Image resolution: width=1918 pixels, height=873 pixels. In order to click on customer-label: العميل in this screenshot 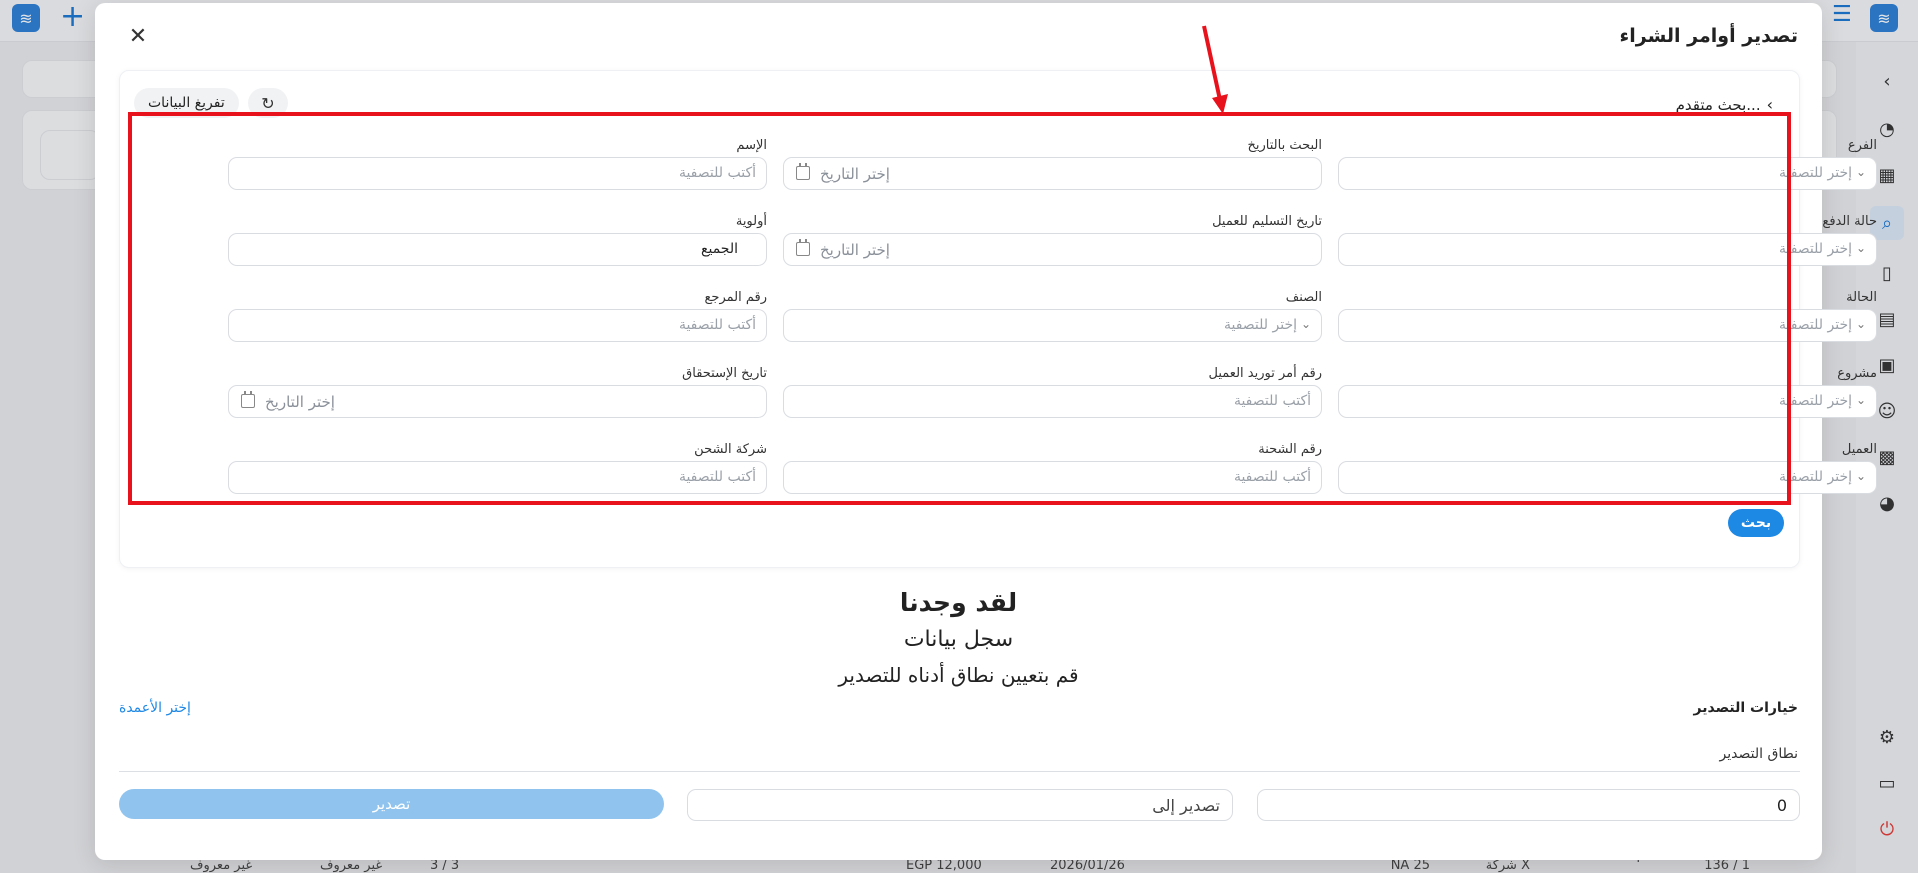, I will do `click(1859, 449)`.